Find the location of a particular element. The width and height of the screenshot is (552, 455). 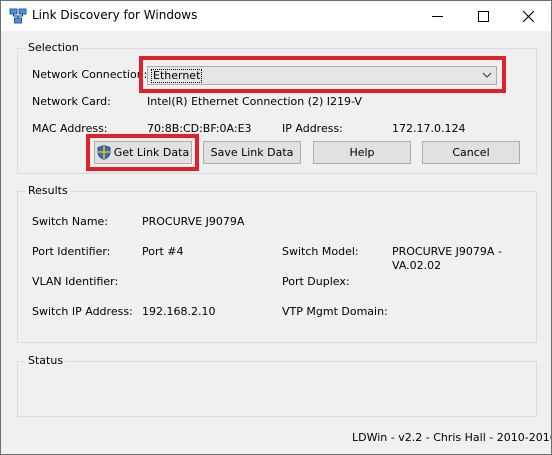

save-link-data-label: Save Link Data is located at coordinates (252, 152).